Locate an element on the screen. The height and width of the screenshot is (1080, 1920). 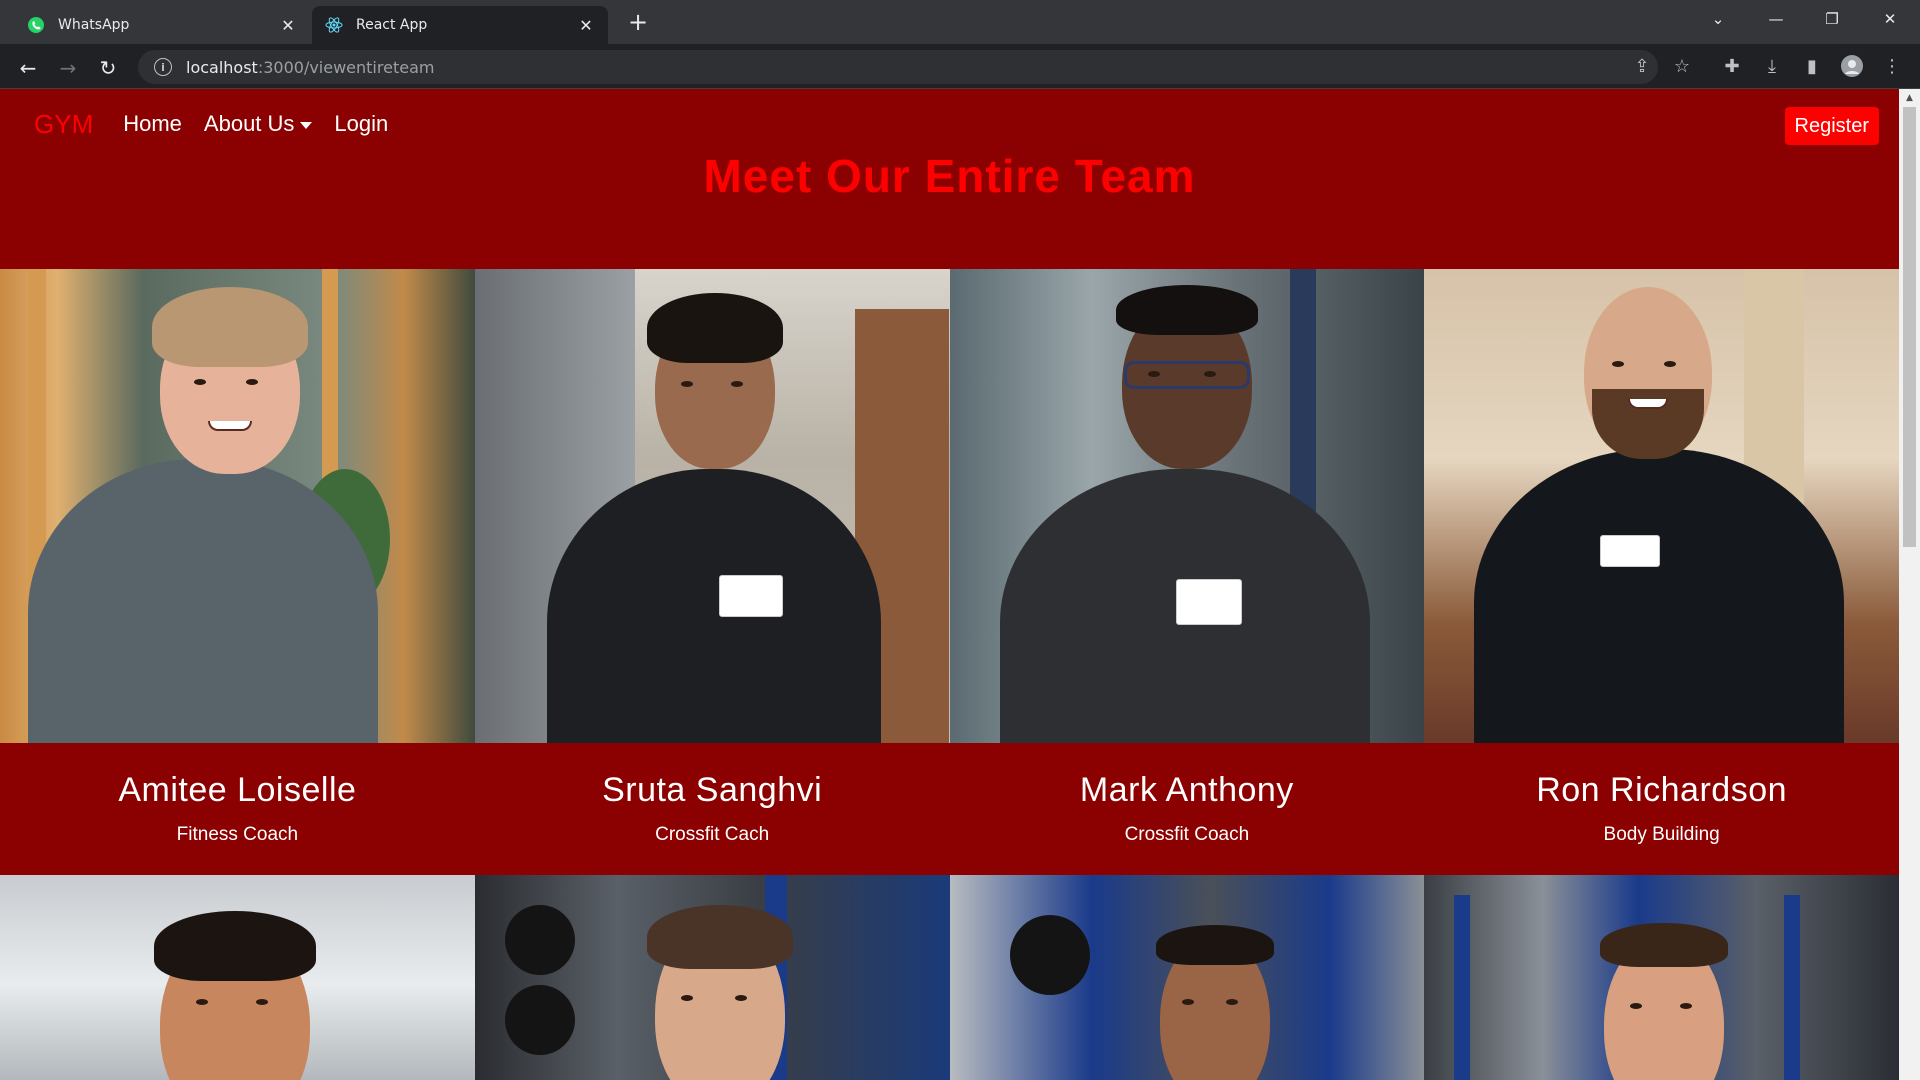
minimize-icon: — is located at coordinates (1776, 19).